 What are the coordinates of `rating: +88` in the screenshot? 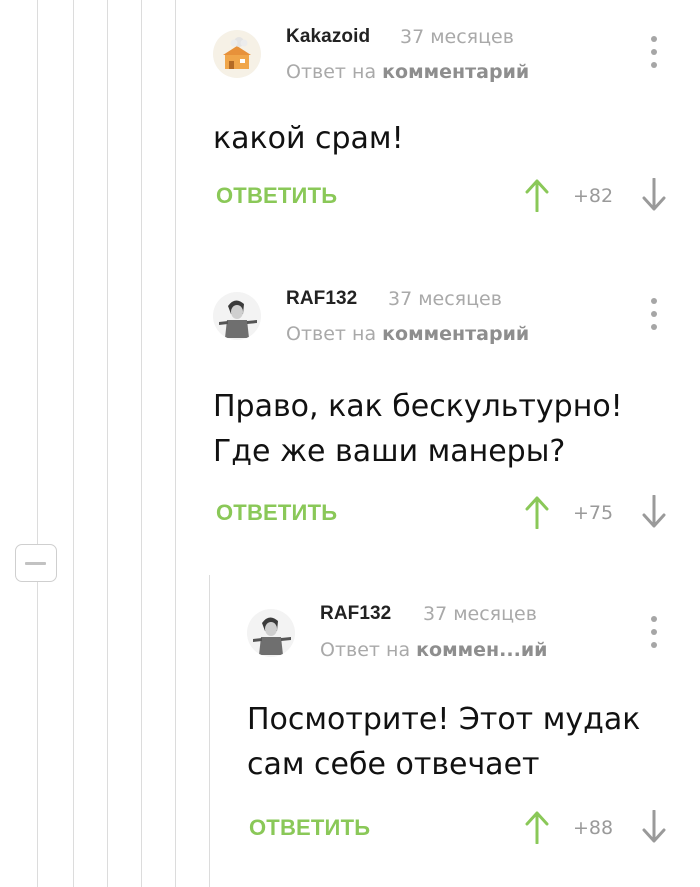 It's located at (593, 828).